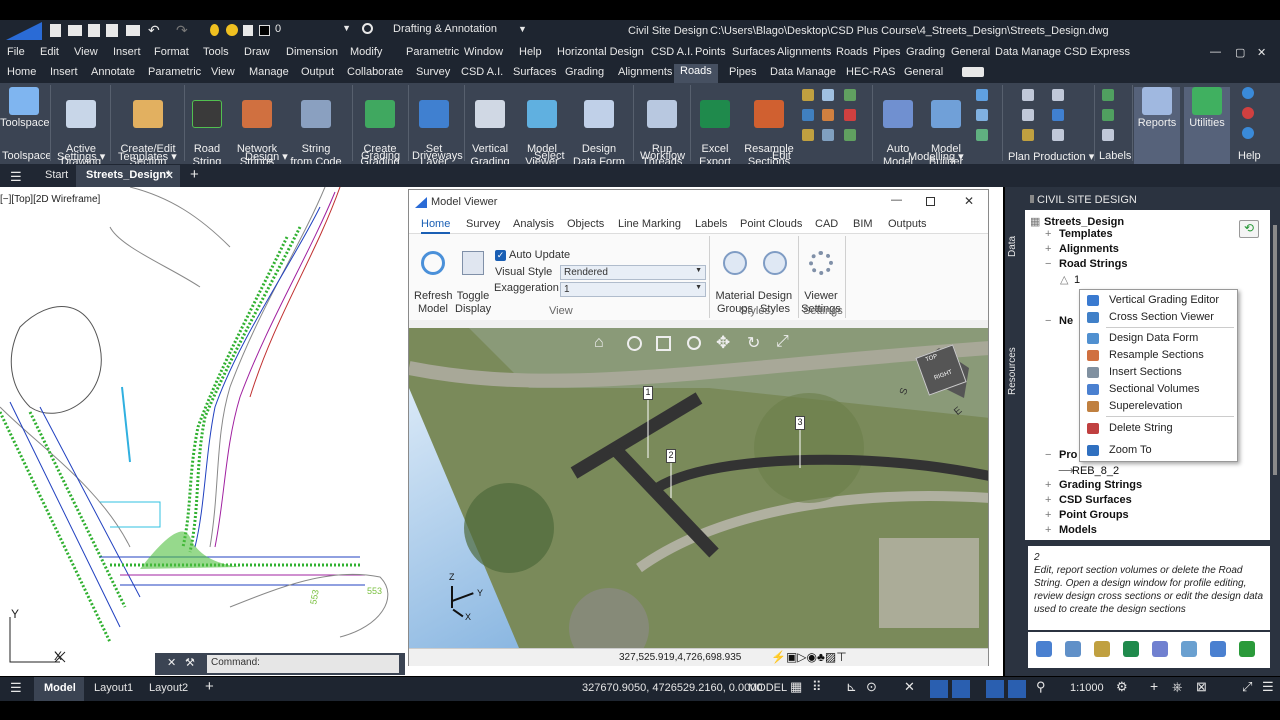 Image resolution: width=1280 pixels, height=720 pixels. Describe the element at coordinates (113, 688) in the screenshot. I see `tab-layout1: Layout1` at that location.